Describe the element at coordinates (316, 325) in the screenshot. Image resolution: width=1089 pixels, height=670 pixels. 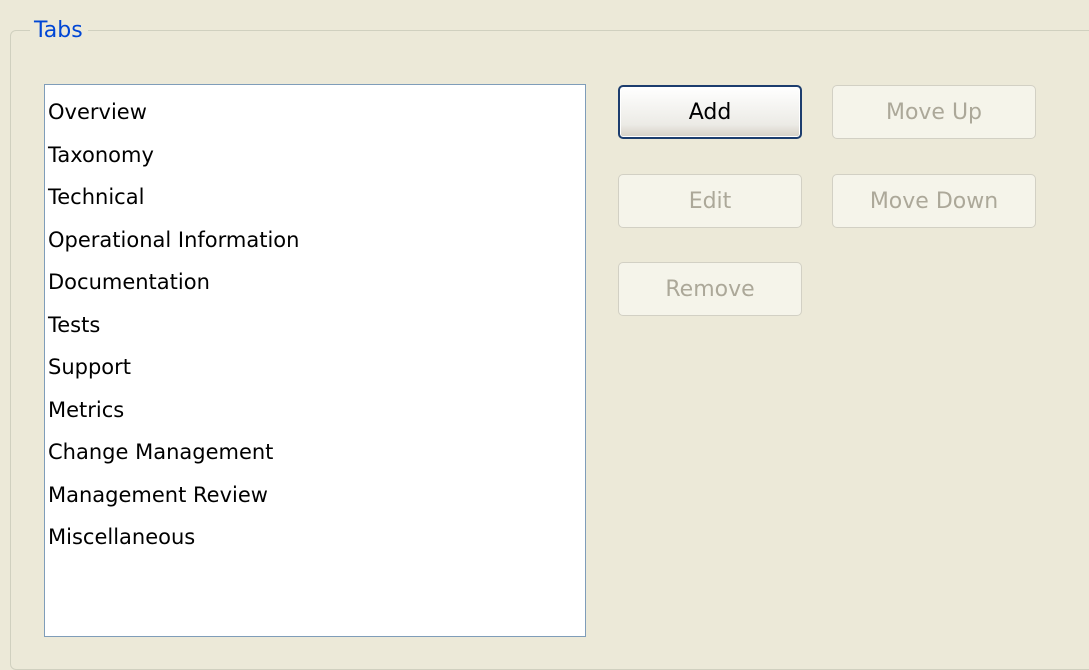
I see `list-item-tests: Tests` at that location.